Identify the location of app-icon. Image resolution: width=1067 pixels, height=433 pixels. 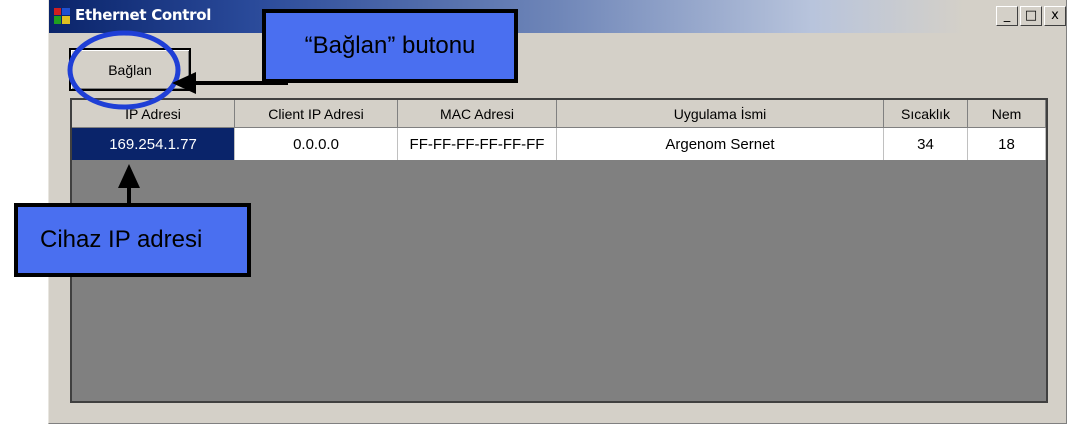
(62, 16).